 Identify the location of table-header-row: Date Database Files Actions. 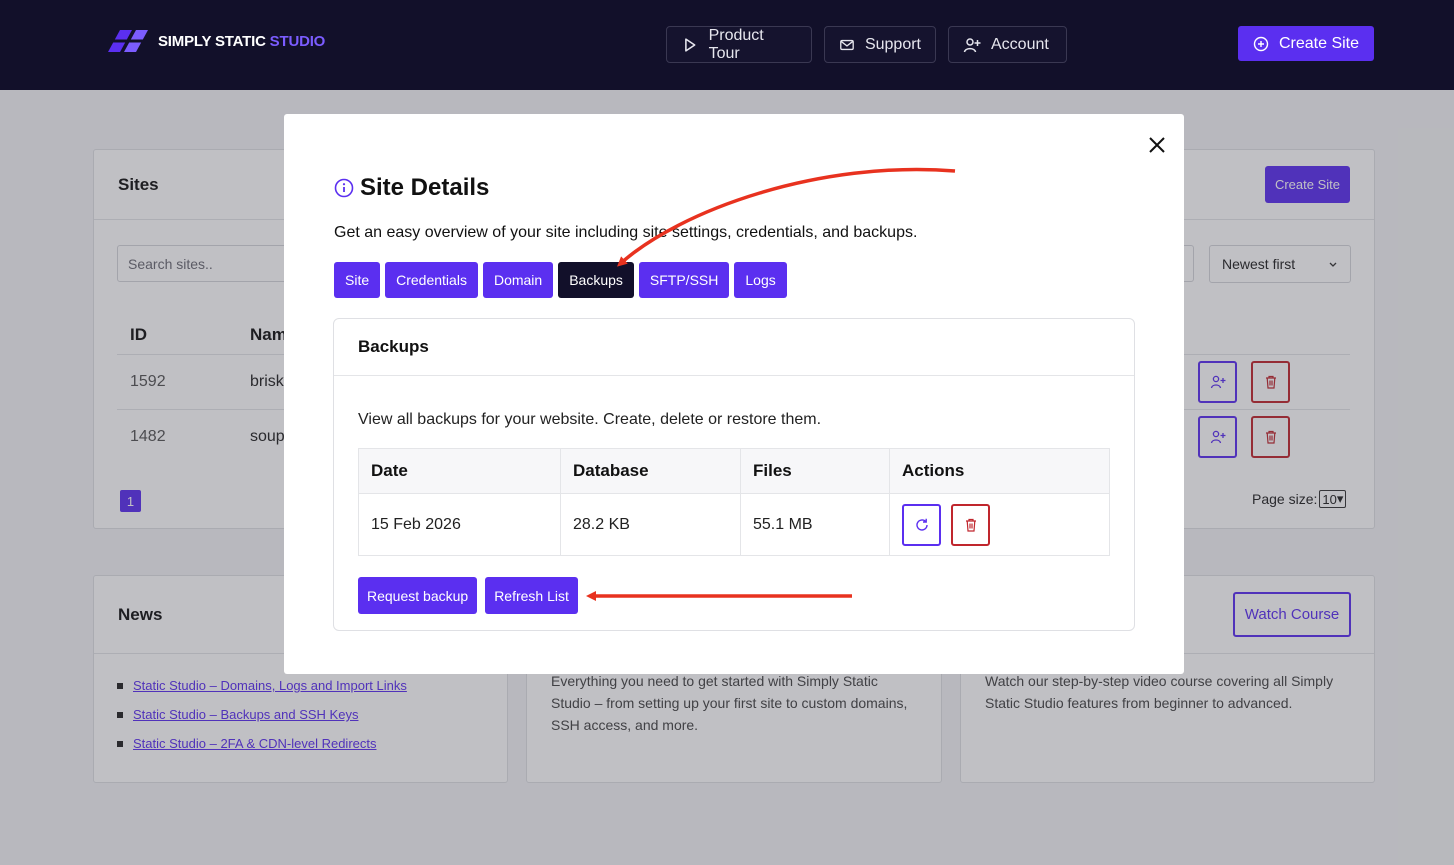
(734, 471).